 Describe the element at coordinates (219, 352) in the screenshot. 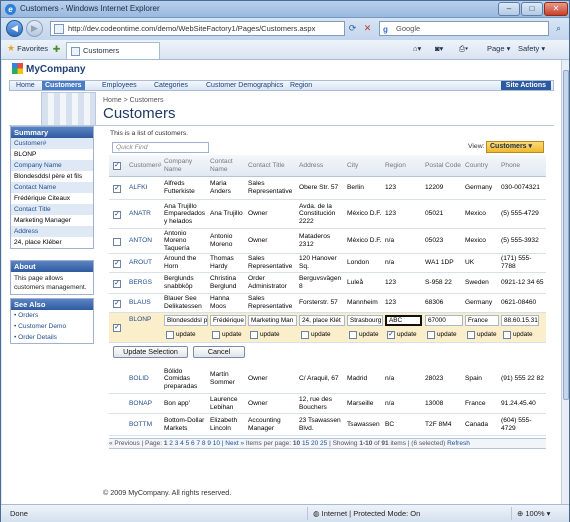

I see `cancel-button: Cancel` at that location.